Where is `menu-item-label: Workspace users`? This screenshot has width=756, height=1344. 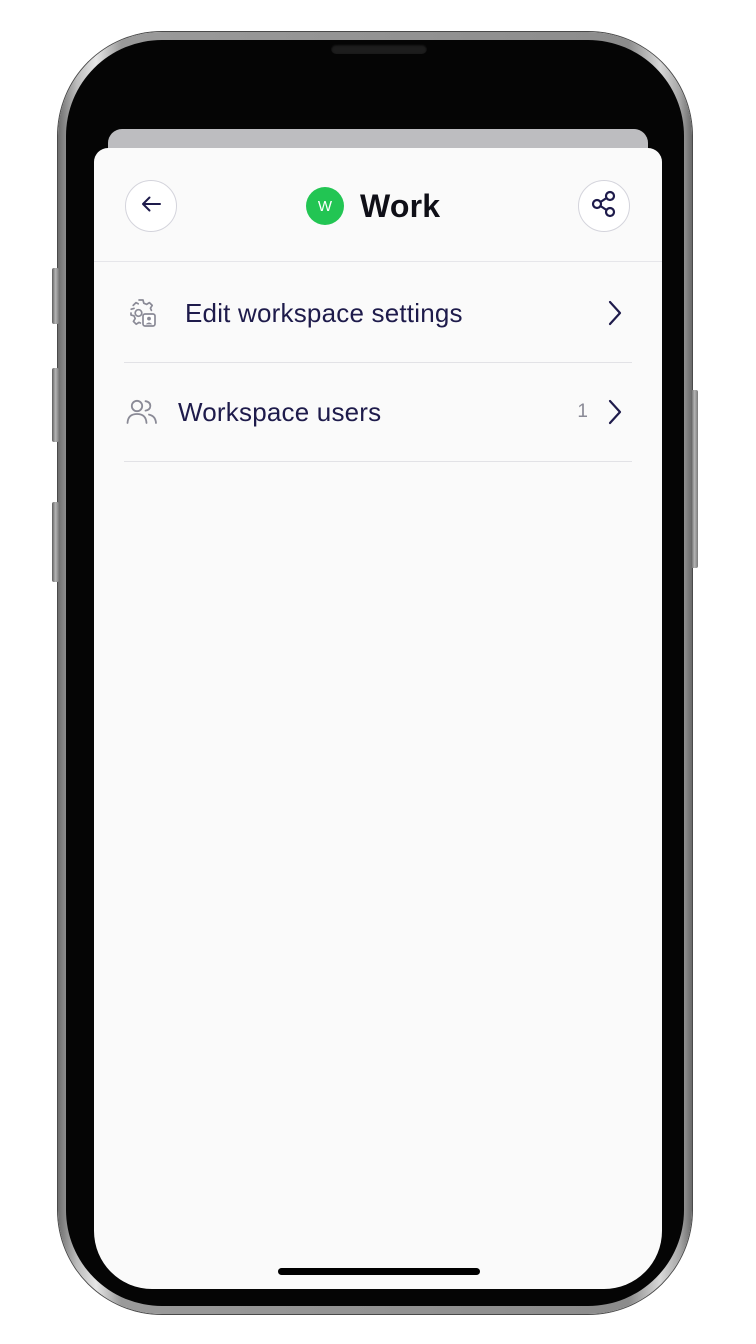
menu-item-label: Workspace users is located at coordinates (280, 411).